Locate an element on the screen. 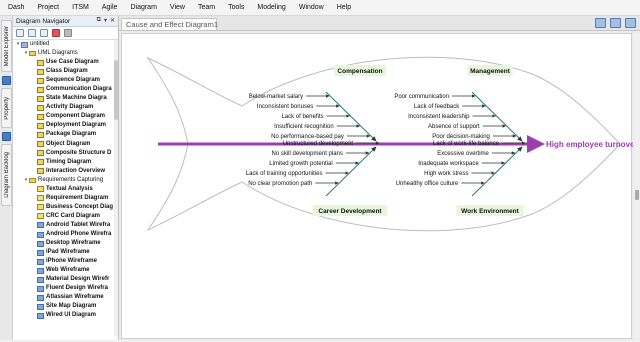 Image resolution: width=640 pixels, height=342 pixels. tree-item-label: Component Diagram is located at coordinates (76, 116).